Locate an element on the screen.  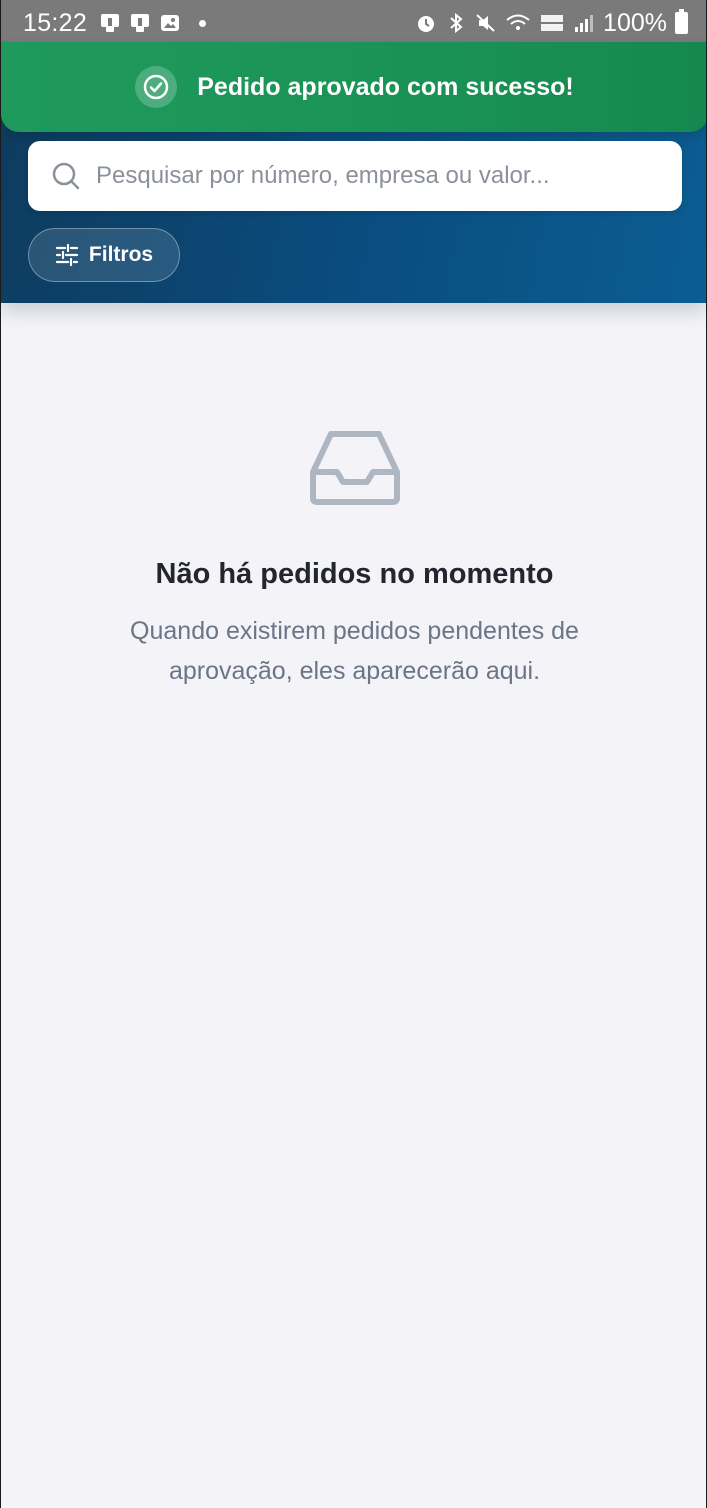
battery-percent: 100% is located at coordinates (635, 22).